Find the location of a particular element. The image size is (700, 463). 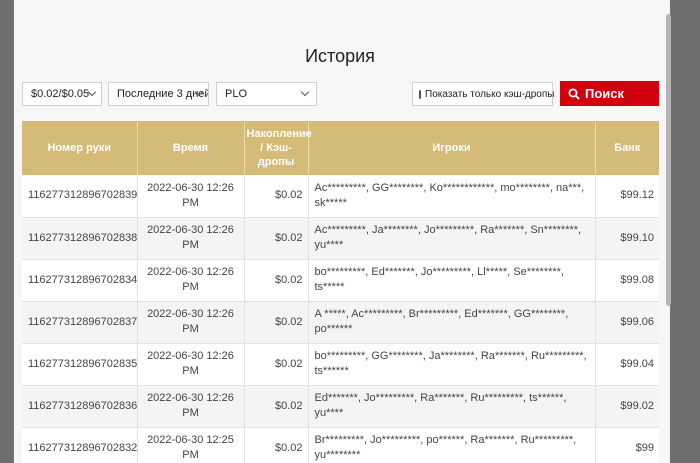

checkbox is located at coordinates (420, 94).